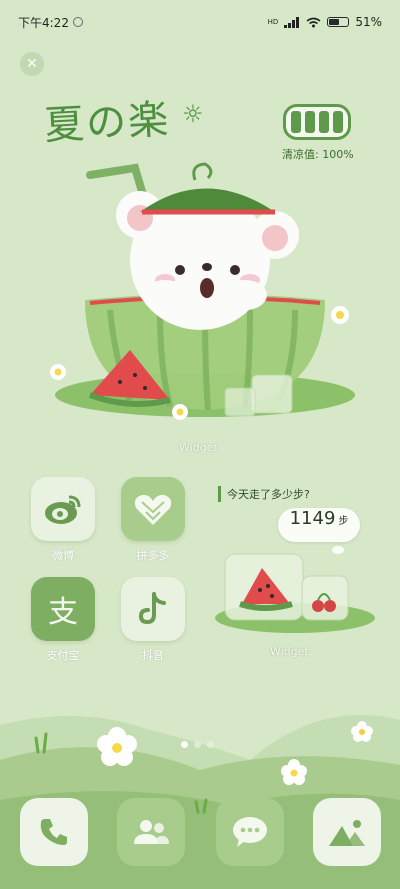  Describe the element at coordinates (338, 22) in the screenshot. I see `battery-icon` at that location.